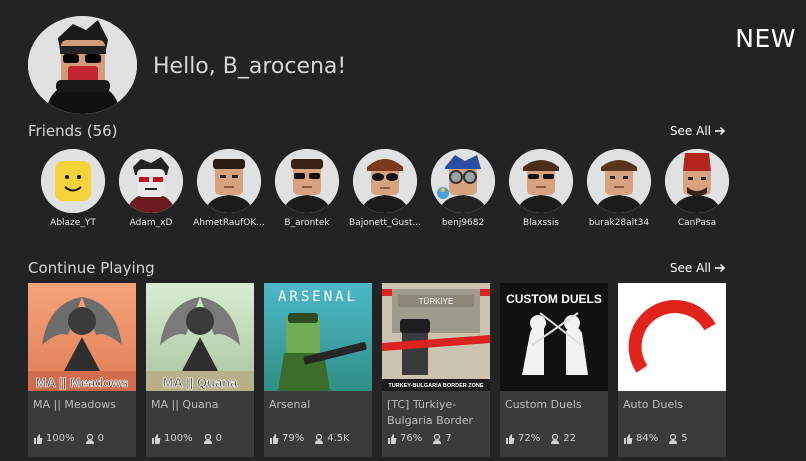 Image resolution: width=806 pixels, height=461 pixels. What do you see at coordinates (554, 299) in the screenshot?
I see `thumb-text: CUSTOM DUELS` at bounding box center [554, 299].